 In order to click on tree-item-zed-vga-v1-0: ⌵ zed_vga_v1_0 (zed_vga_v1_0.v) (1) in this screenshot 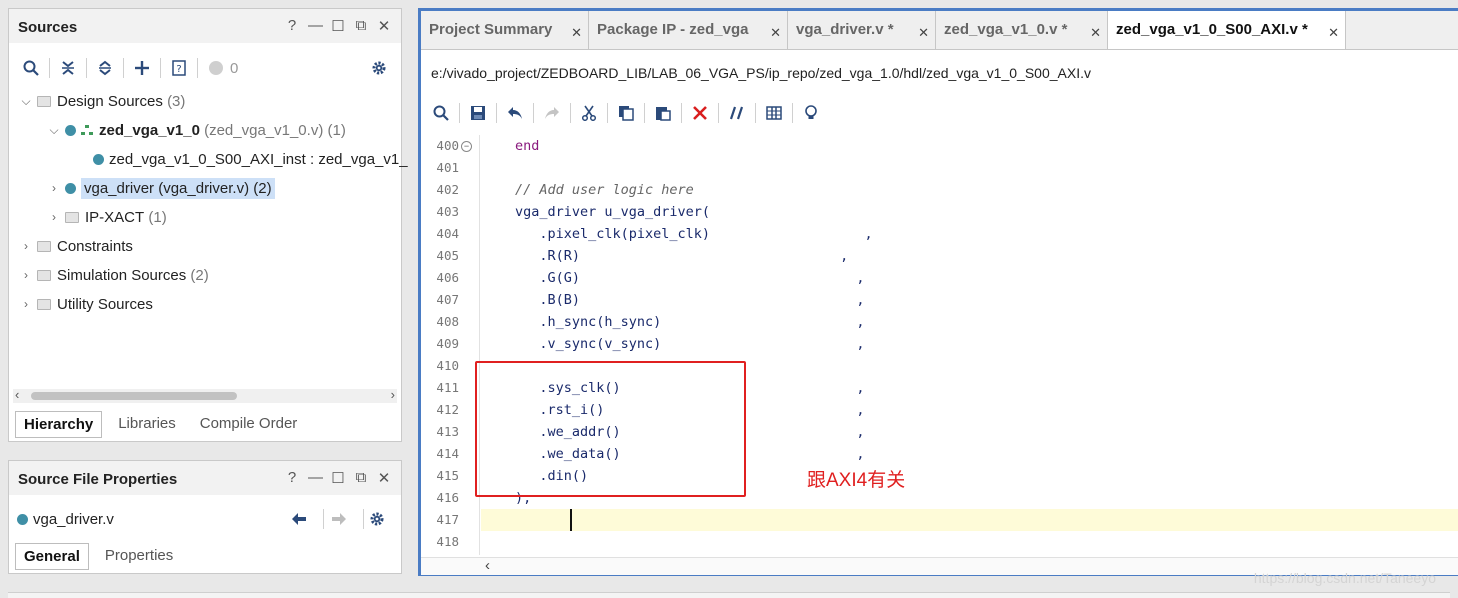, I will do `click(196, 130)`.